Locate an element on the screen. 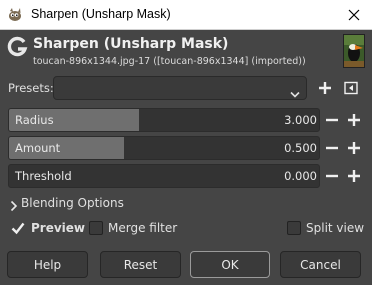  split-view-checkbox is located at coordinates (294, 228).